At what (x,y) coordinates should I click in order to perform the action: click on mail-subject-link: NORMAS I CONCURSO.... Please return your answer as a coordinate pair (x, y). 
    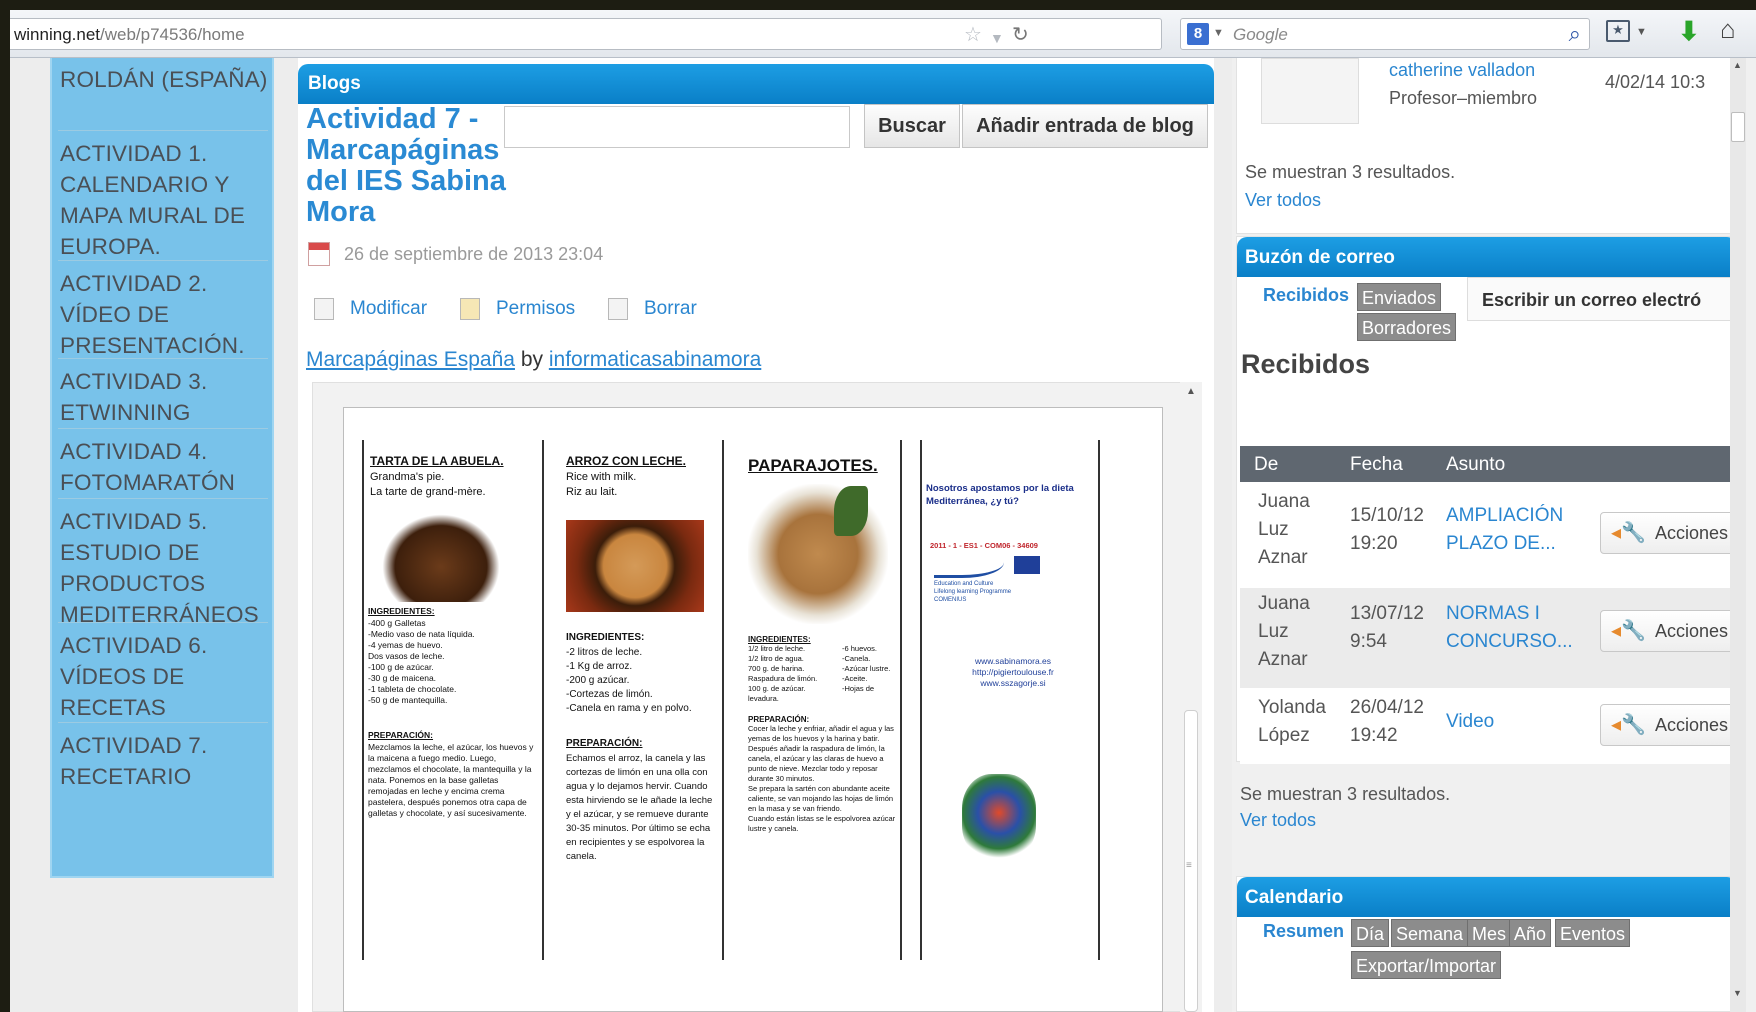
    Looking at the image, I should click on (1521, 628).